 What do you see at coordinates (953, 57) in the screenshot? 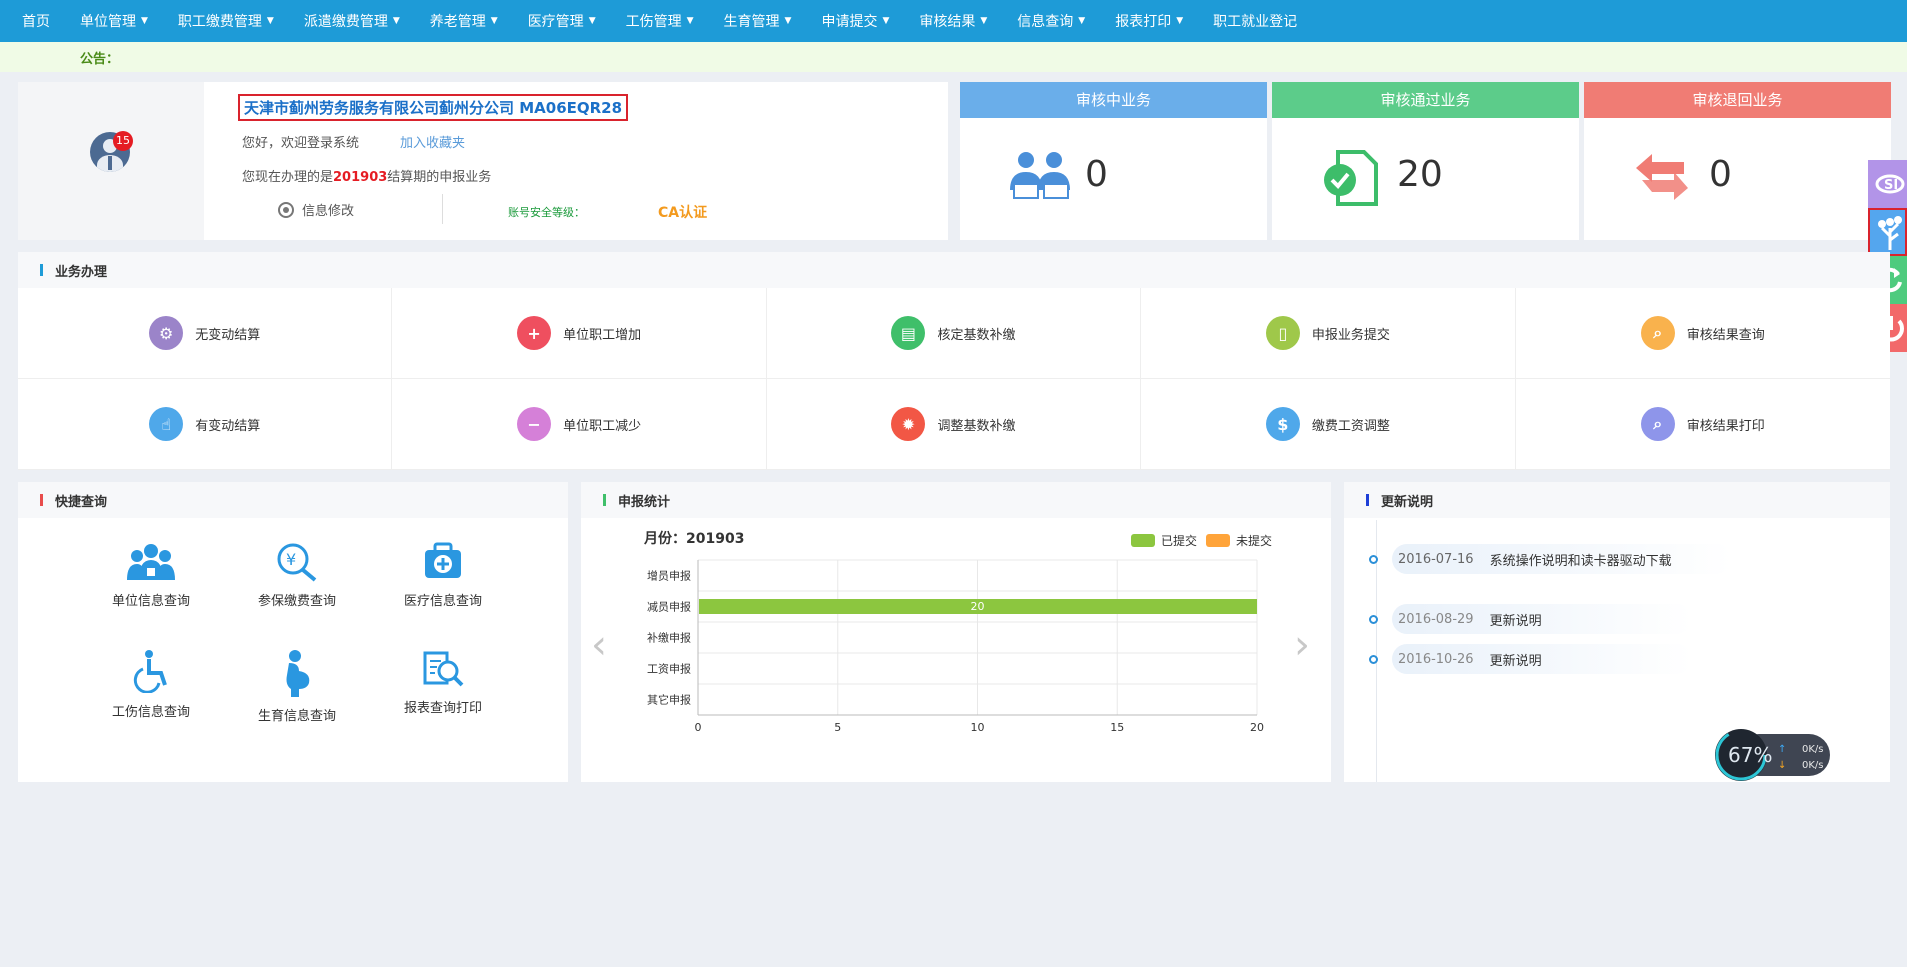
I see `notice-bar: 公告：` at bounding box center [953, 57].